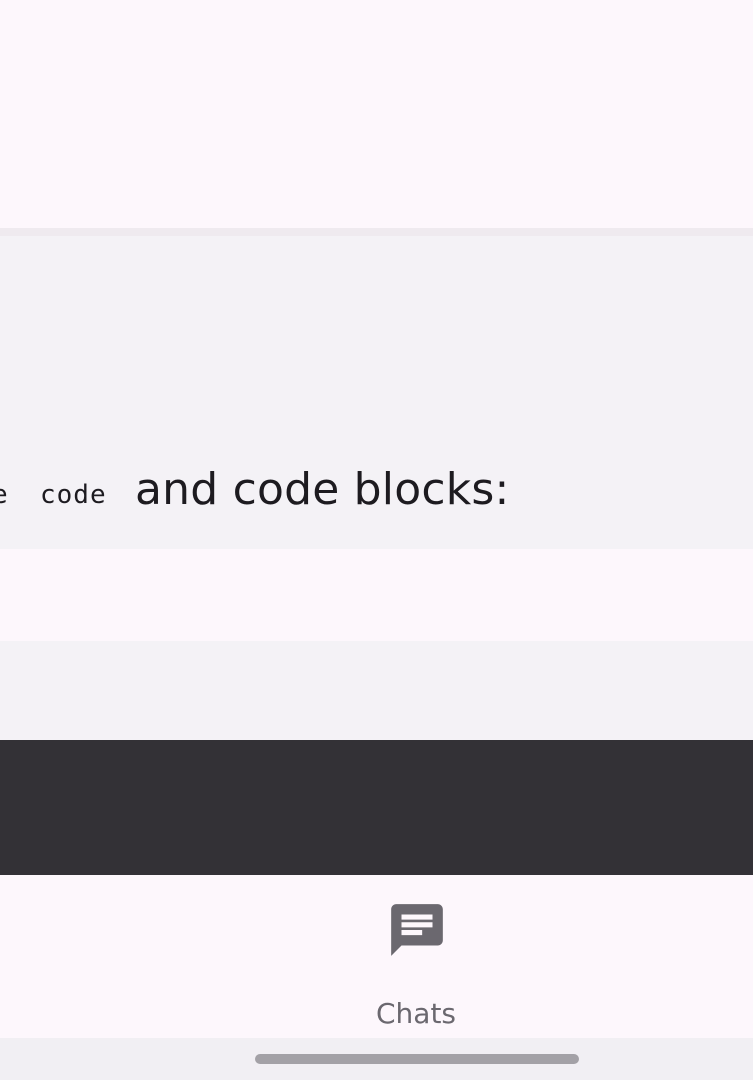  Describe the element at coordinates (417, 930) in the screenshot. I see `chat-icon` at that location.